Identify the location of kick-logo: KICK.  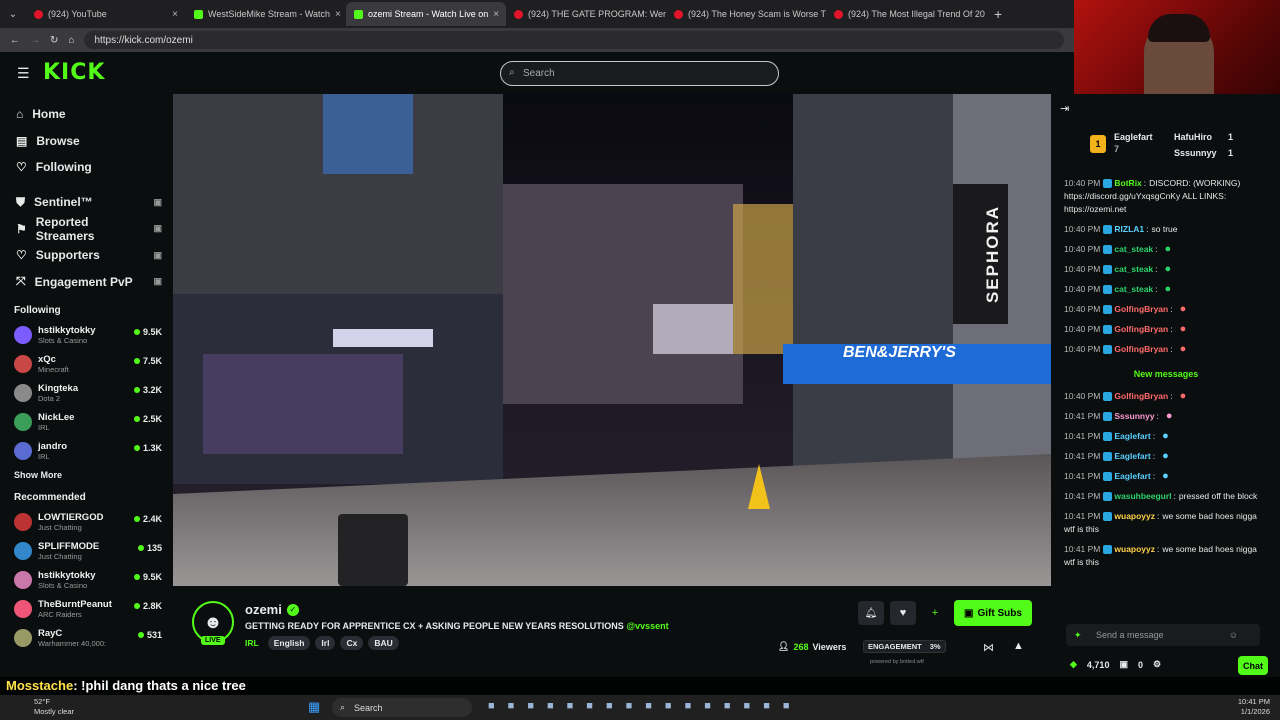
(74, 72).